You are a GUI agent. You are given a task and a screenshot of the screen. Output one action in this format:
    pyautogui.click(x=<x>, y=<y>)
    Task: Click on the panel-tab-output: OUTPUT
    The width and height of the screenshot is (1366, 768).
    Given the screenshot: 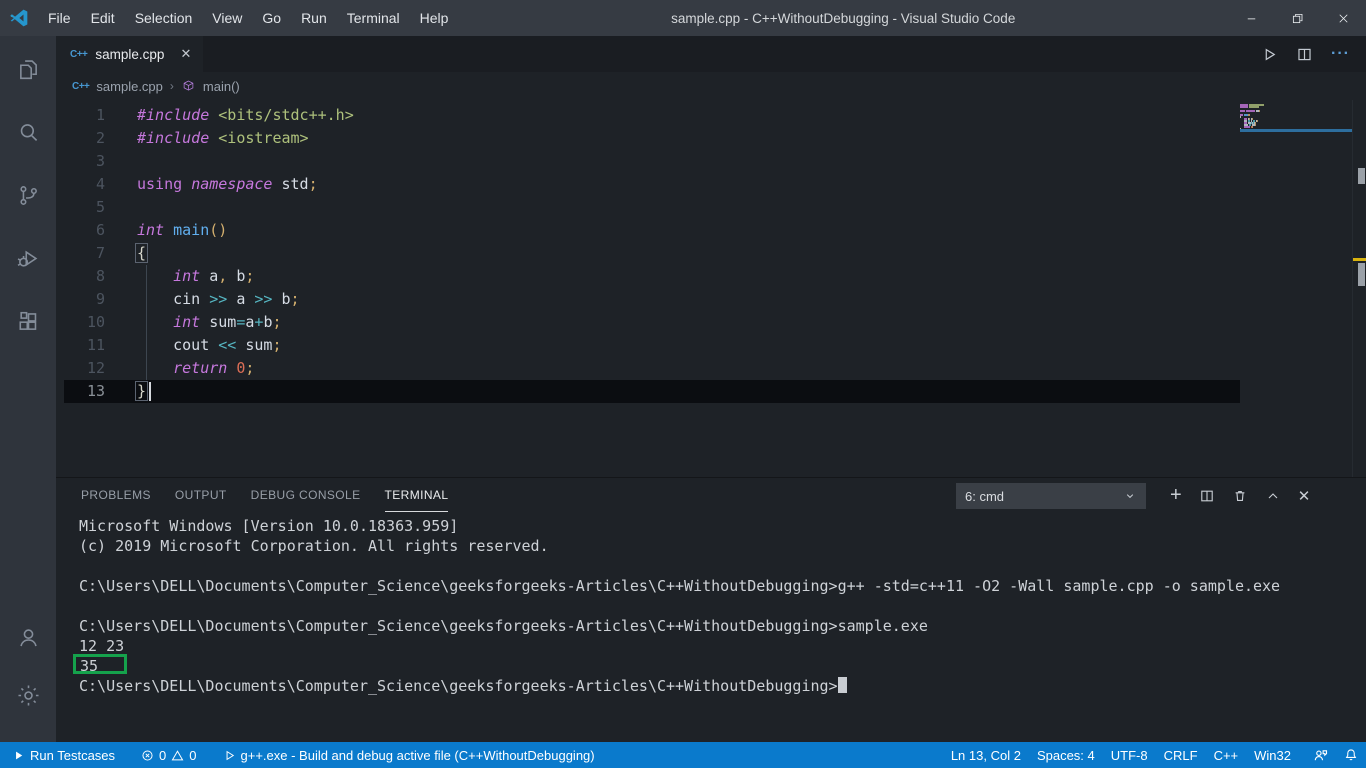 What is the action you would take?
    pyautogui.click(x=201, y=495)
    